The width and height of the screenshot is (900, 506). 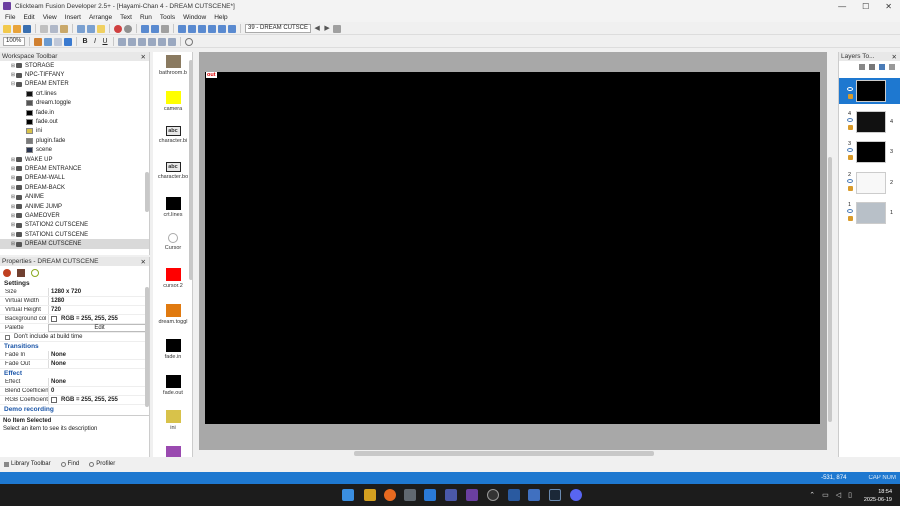 What do you see at coordinates (173, 135) in the screenshot?
I see `object-item: abc character.bi` at bounding box center [173, 135].